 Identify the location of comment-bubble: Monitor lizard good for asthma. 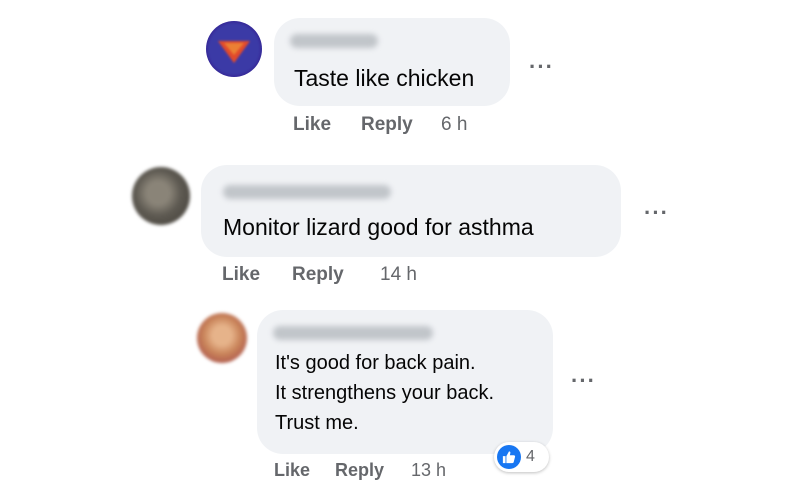
(411, 211).